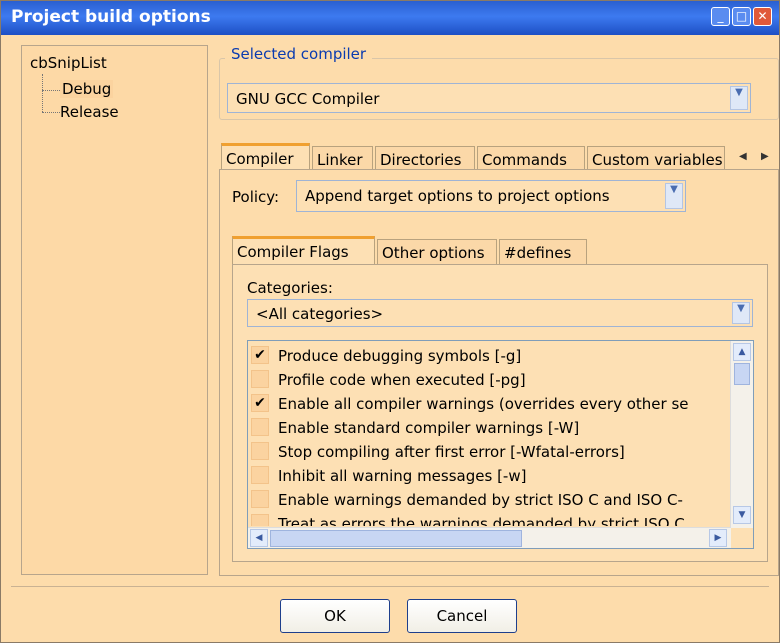  I want to click on scroll-down-icon: ▼, so click(742, 515).